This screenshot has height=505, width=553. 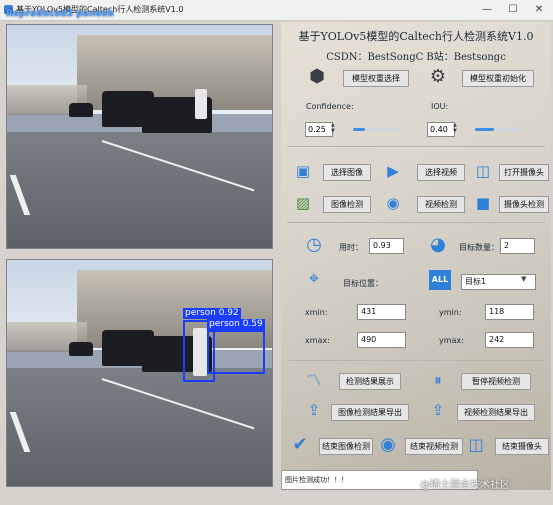 I want to click on confidence-spinbox: 0.25, so click(x=319, y=129).